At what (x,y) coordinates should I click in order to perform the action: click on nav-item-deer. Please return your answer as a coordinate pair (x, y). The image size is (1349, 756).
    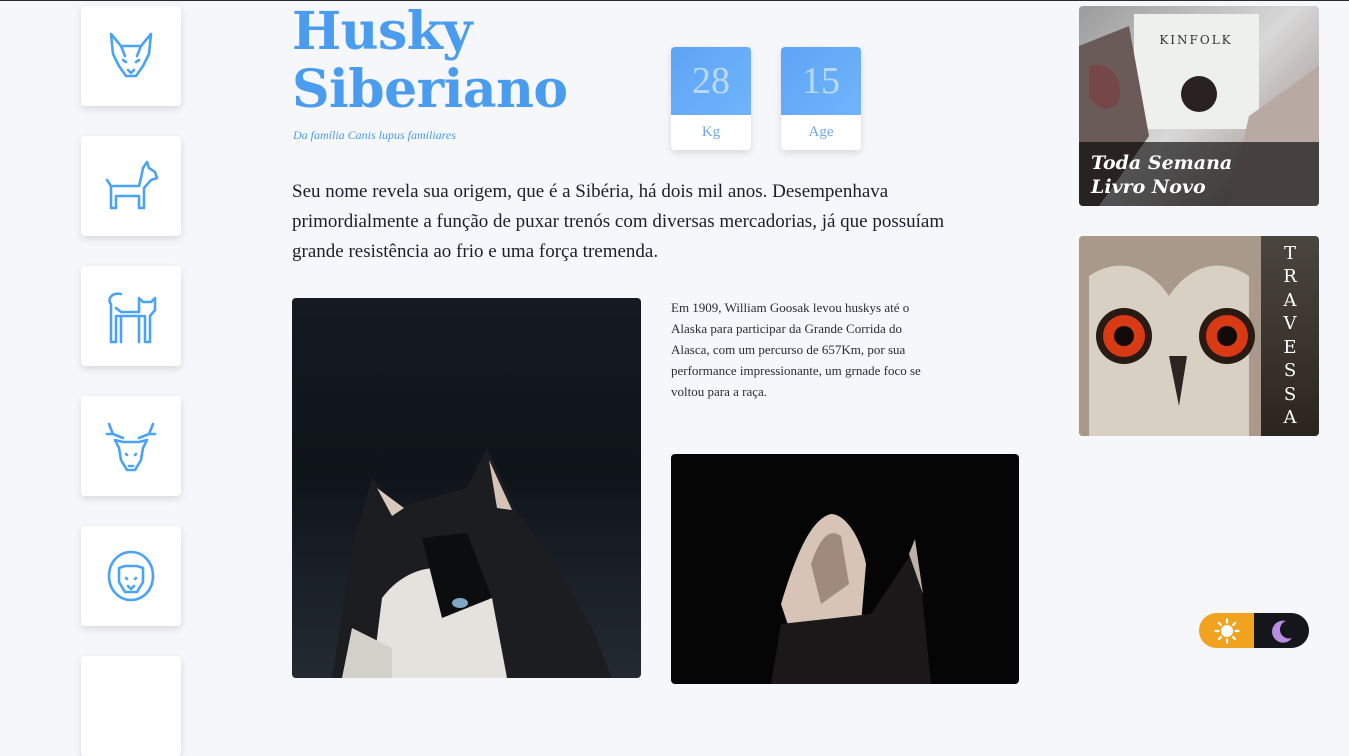
    Looking at the image, I should click on (131, 446).